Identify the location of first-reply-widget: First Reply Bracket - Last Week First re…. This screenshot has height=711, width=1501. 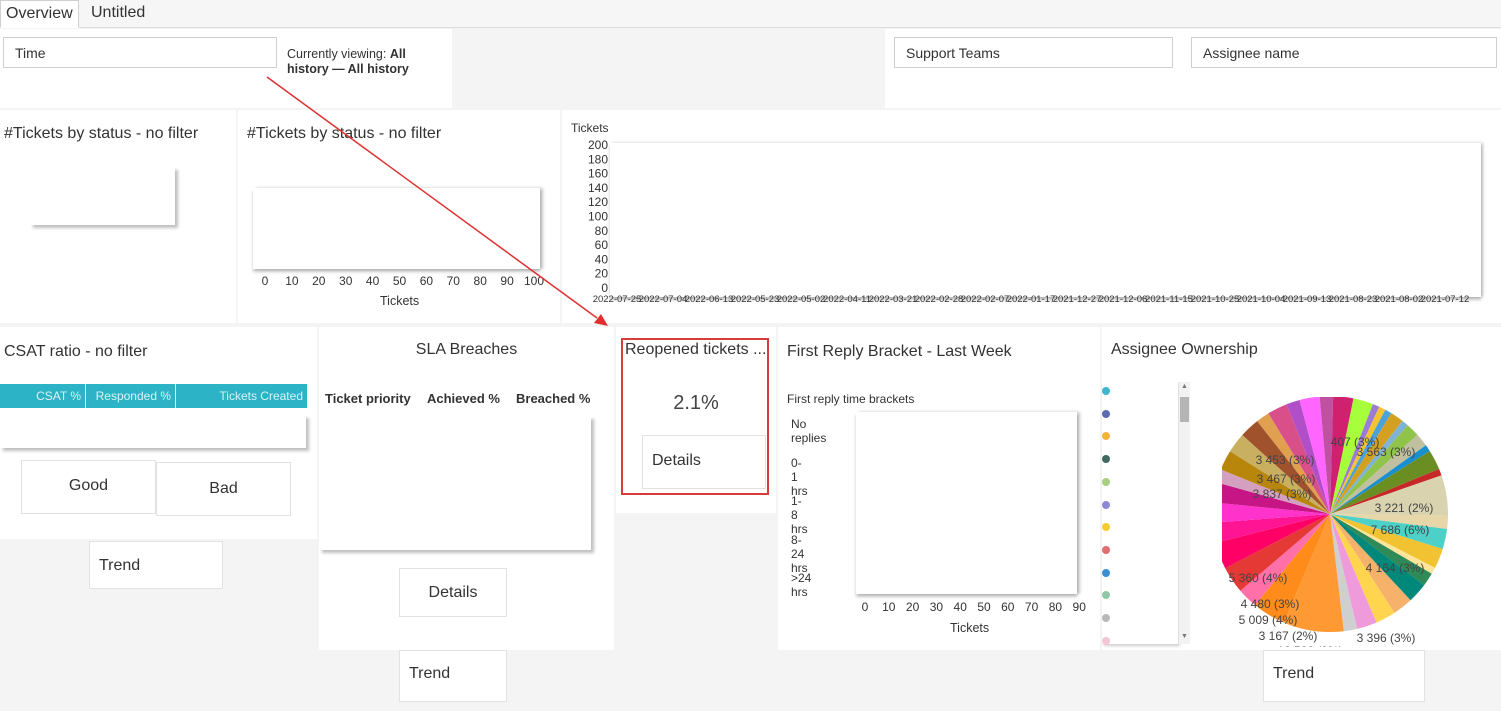
(939, 488).